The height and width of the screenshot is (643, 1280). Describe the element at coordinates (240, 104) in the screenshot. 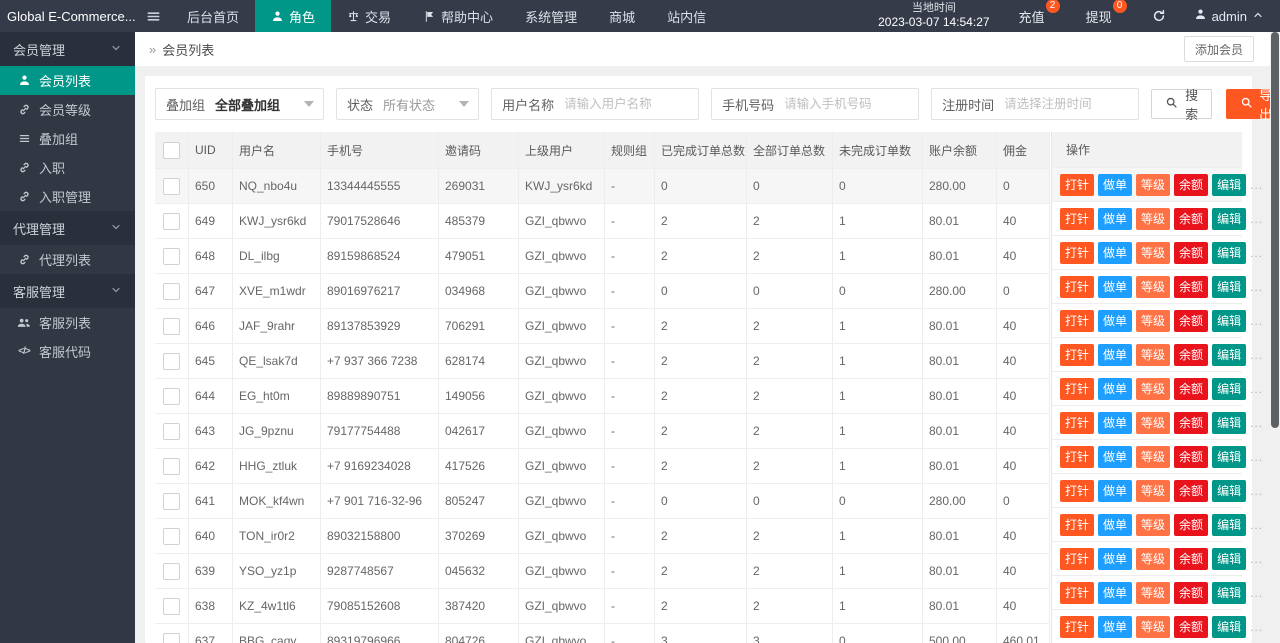

I see `overlay-group-select: 叠加组 全部叠加组` at that location.